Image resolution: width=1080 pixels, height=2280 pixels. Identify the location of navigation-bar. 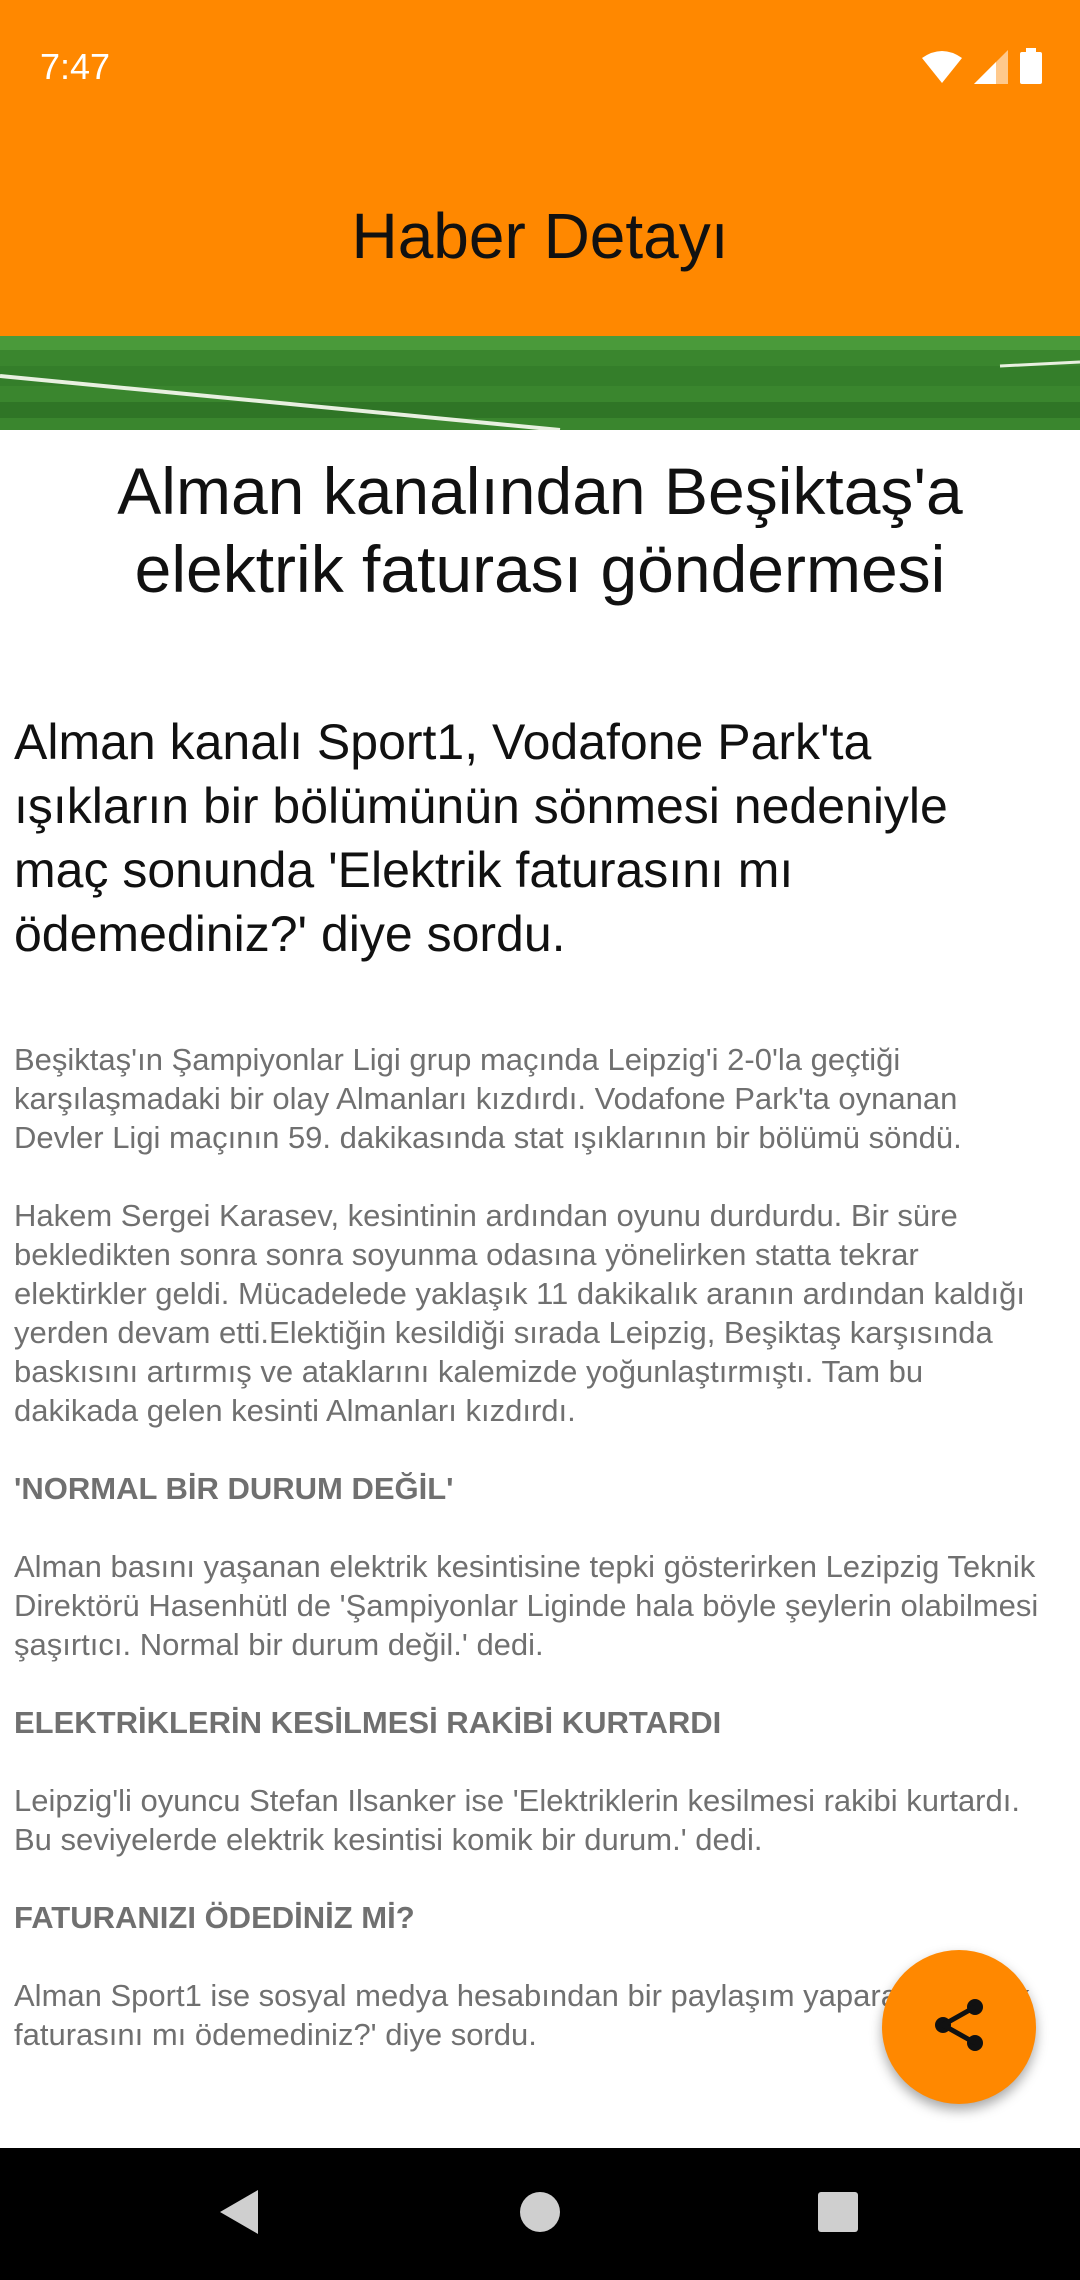
(540, 2214).